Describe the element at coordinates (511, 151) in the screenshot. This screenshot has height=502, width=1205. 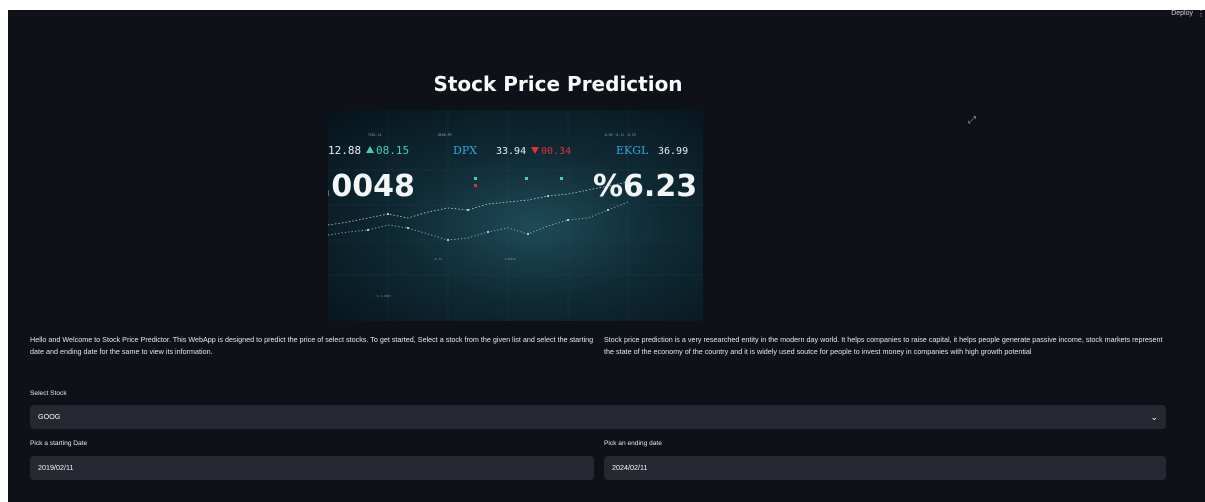
I see `ticker-2-value: 33.94` at that location.